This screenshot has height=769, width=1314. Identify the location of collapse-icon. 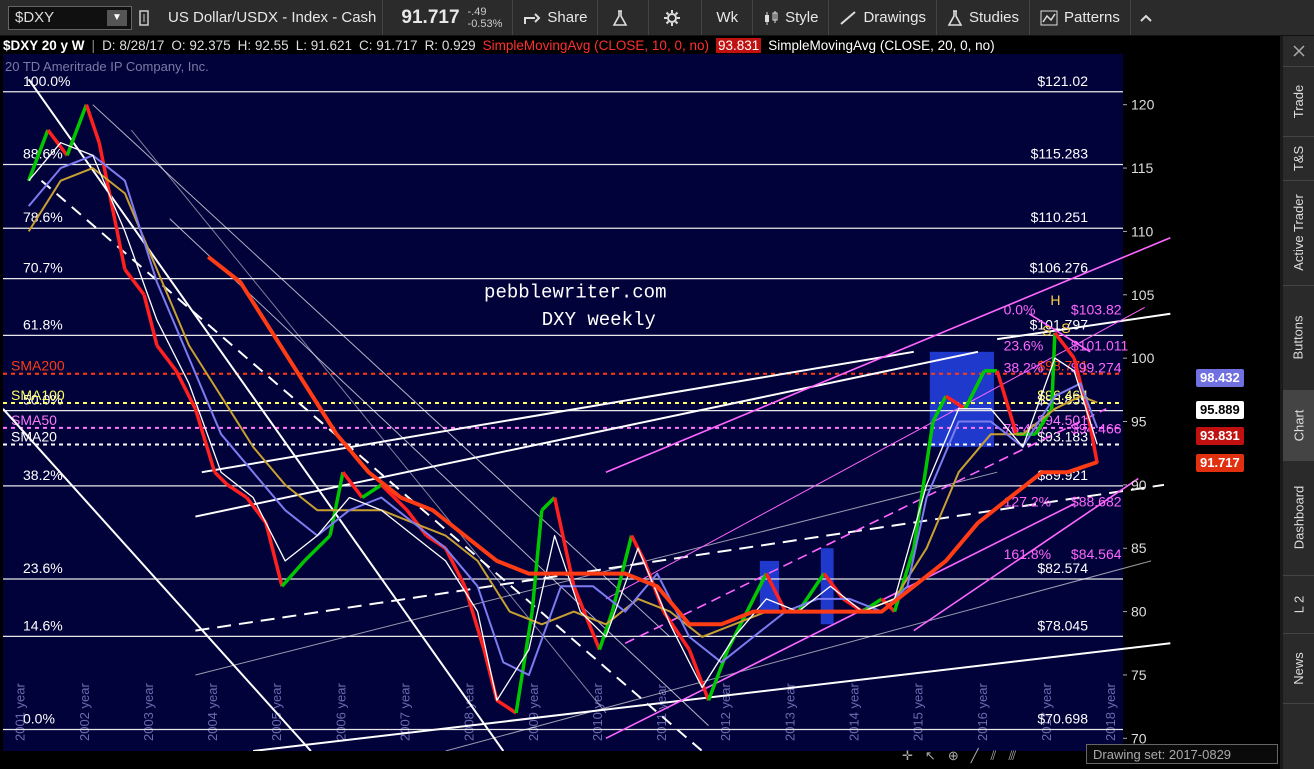
(1298, 51).